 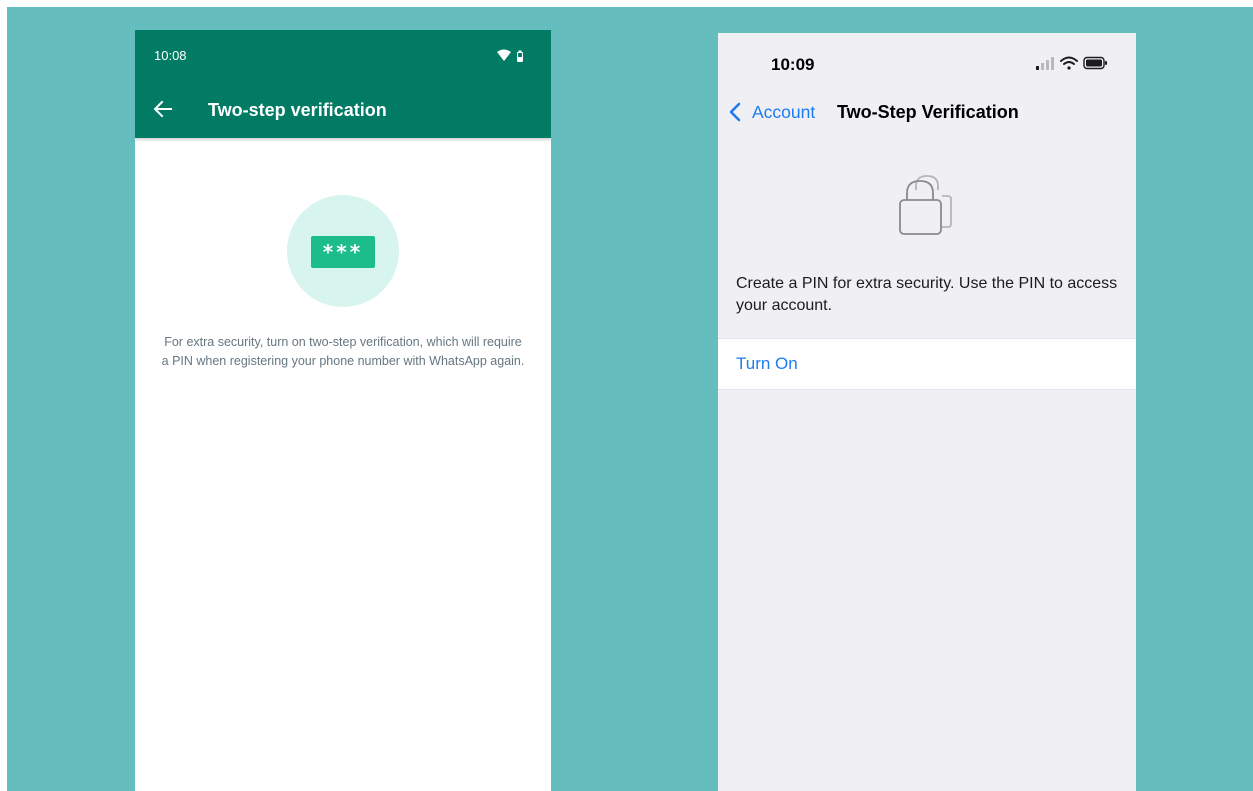 I want to click on status-time: 10:08, so click(x=170, y=55).